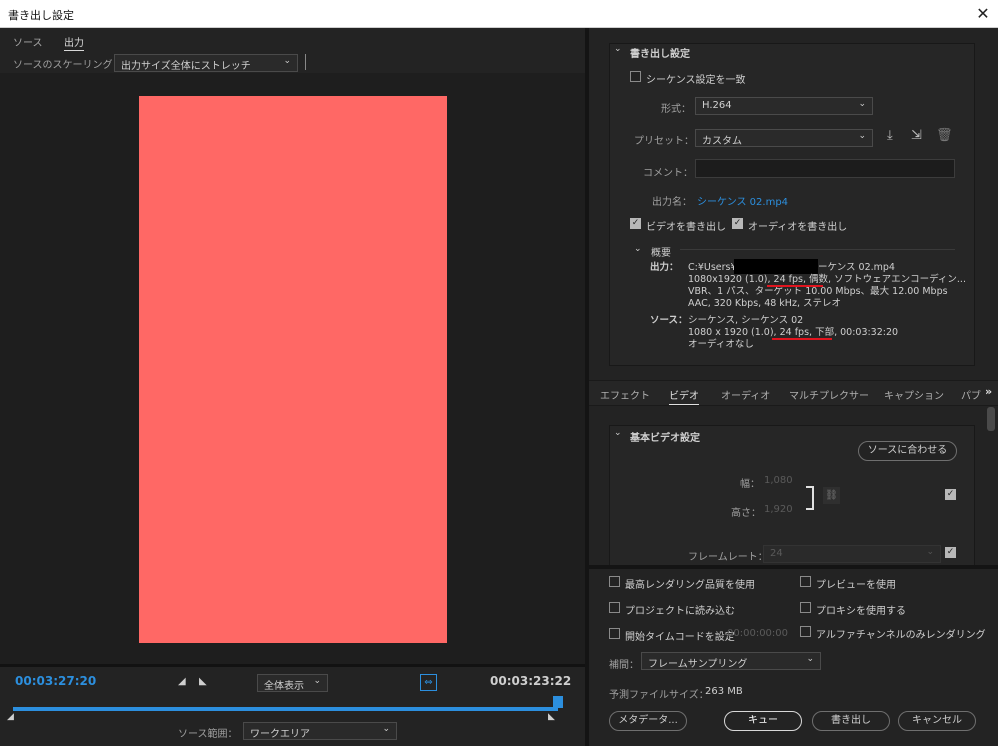 This screenshot has width=998, height=746. Describe the element at coordinates (793, 567) in the screenshot. I see `bottom-divider` at that location.